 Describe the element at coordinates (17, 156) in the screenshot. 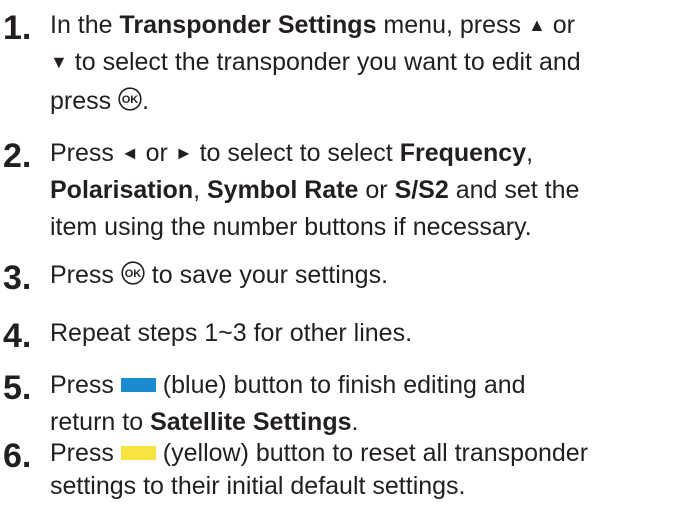

I see `step-number: 2.` at that location.